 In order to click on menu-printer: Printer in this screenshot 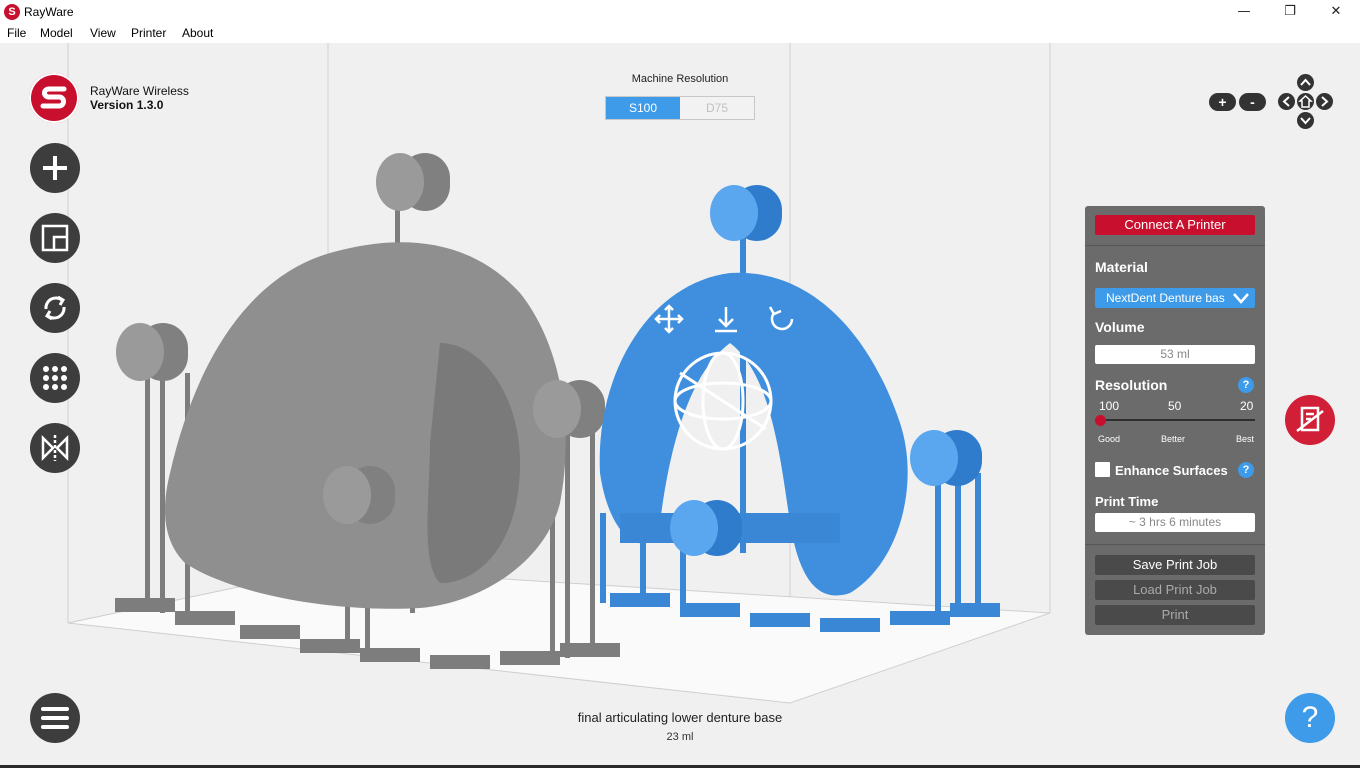, I will do `click(148, 33)`.